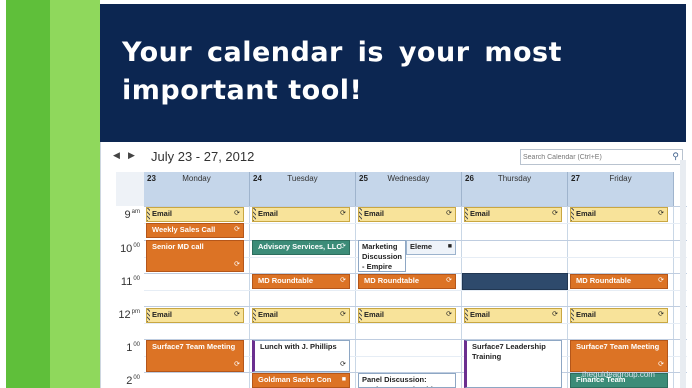  I want to click on time-label-9am: 9am, so click(132, 215).